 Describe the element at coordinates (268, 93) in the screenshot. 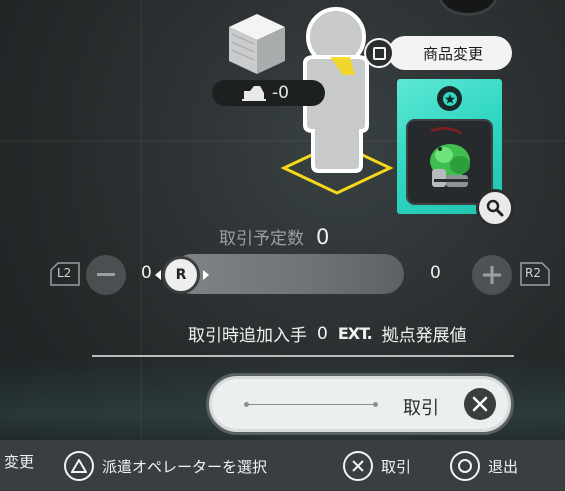

I see `resource-badge: -0` at that location.